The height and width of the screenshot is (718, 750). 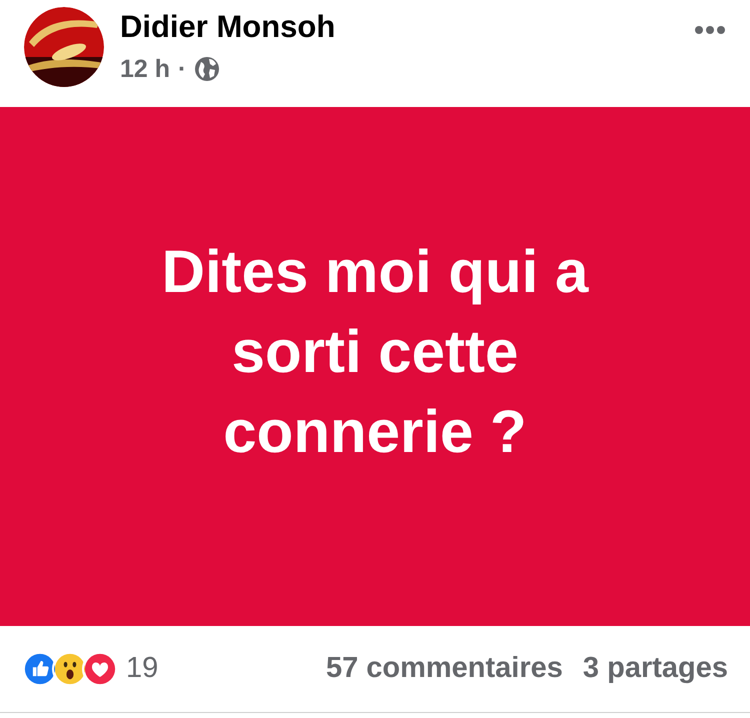 I want to click on more-options-icon, so click(x=710, y=30).